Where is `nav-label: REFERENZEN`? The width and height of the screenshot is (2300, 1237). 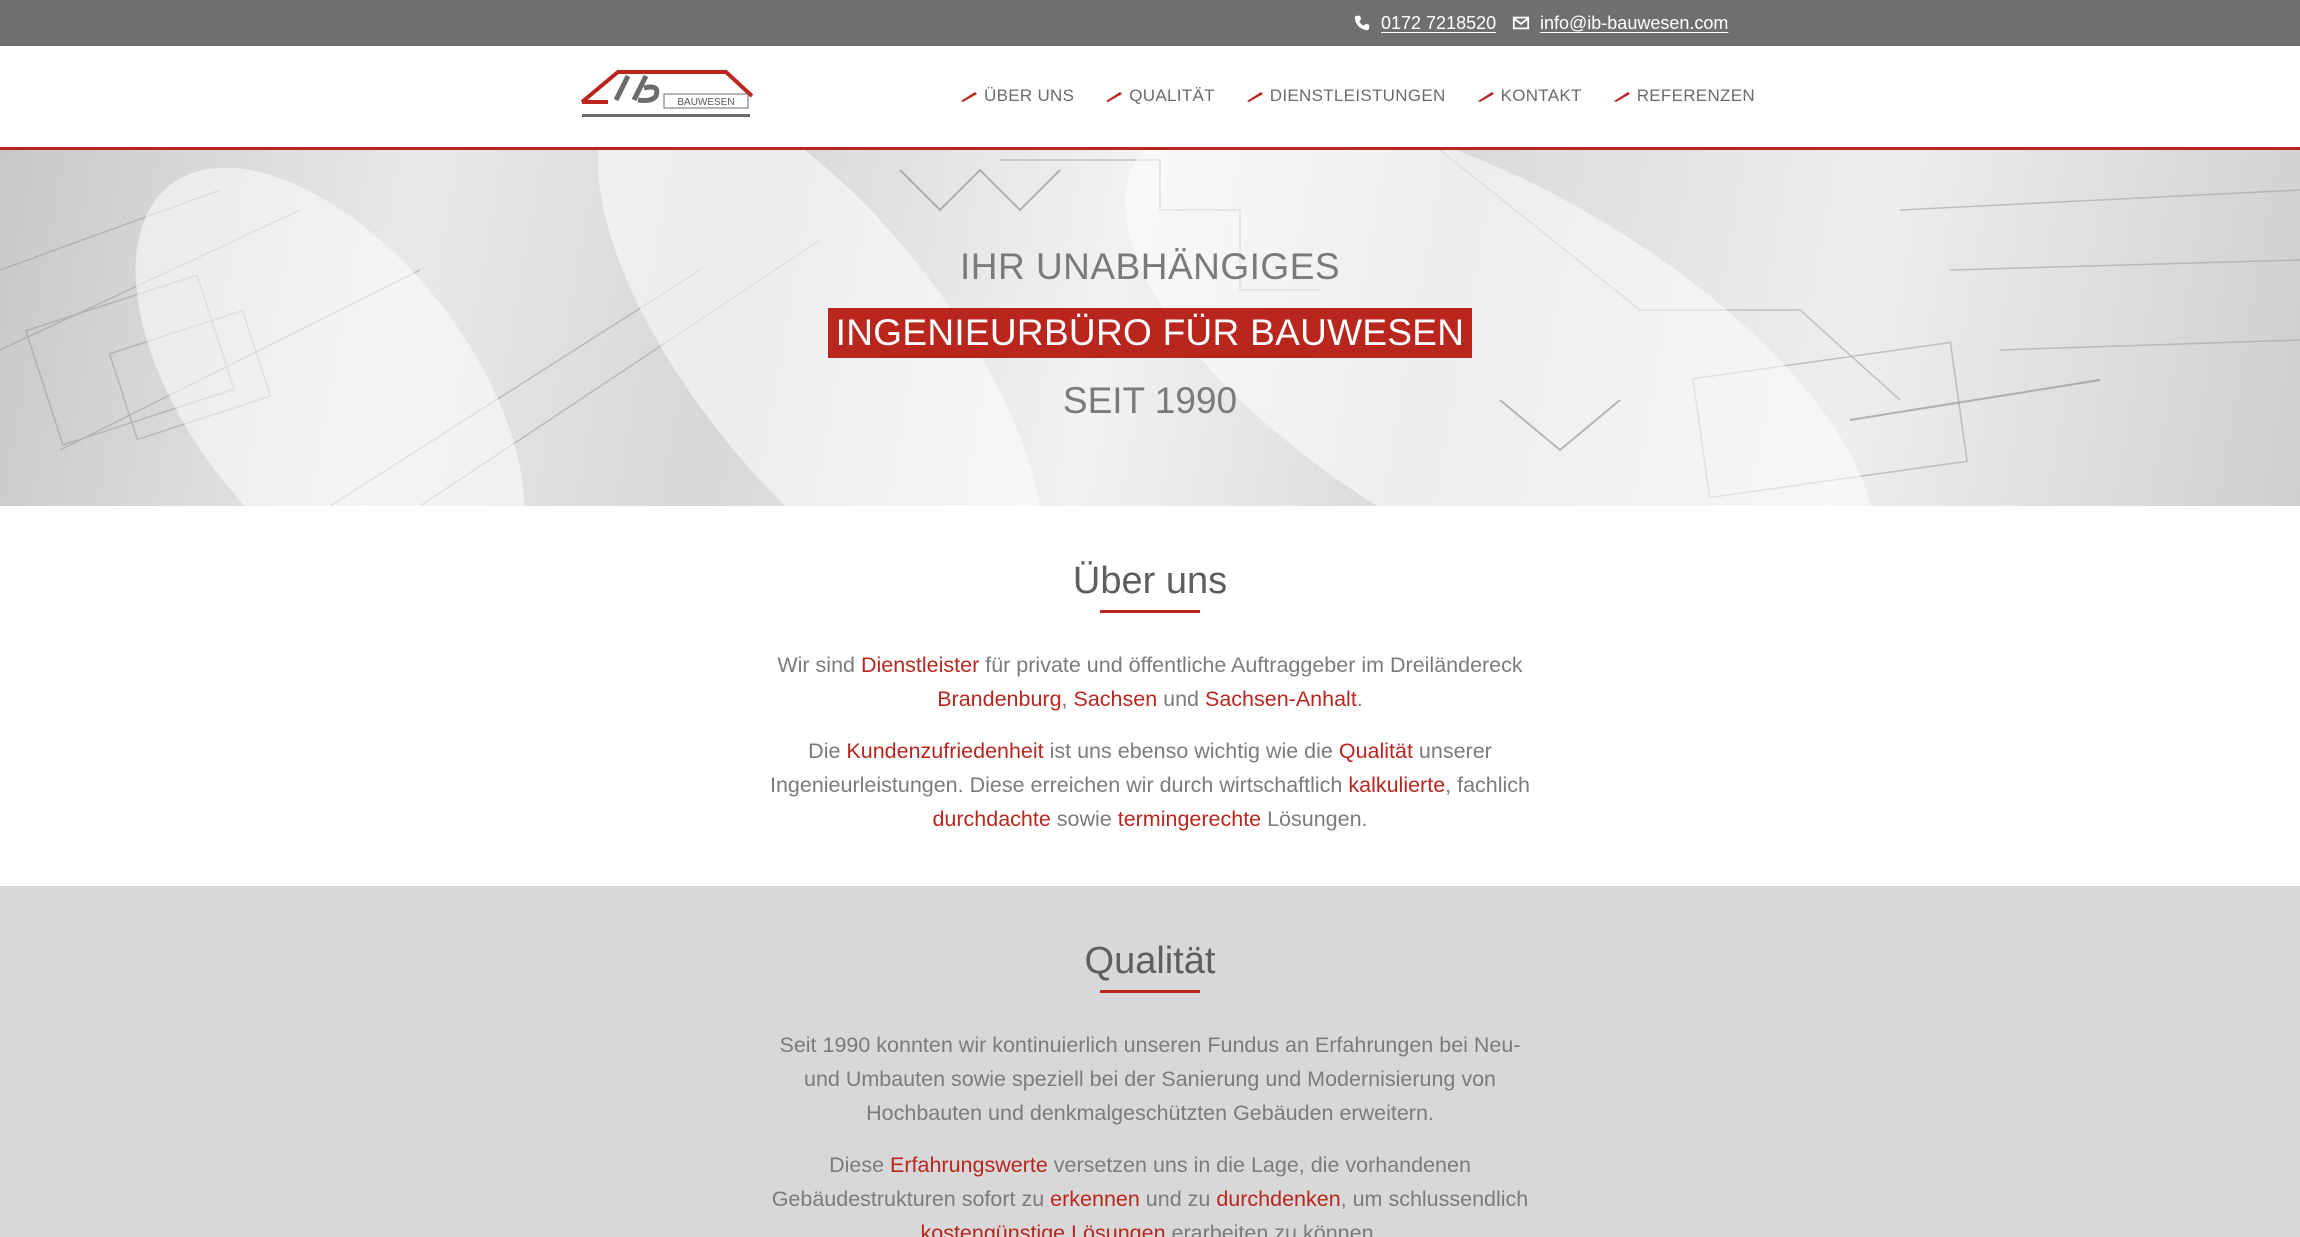
nav-label: REFERENZEN is located at coordinates (1696, 96).